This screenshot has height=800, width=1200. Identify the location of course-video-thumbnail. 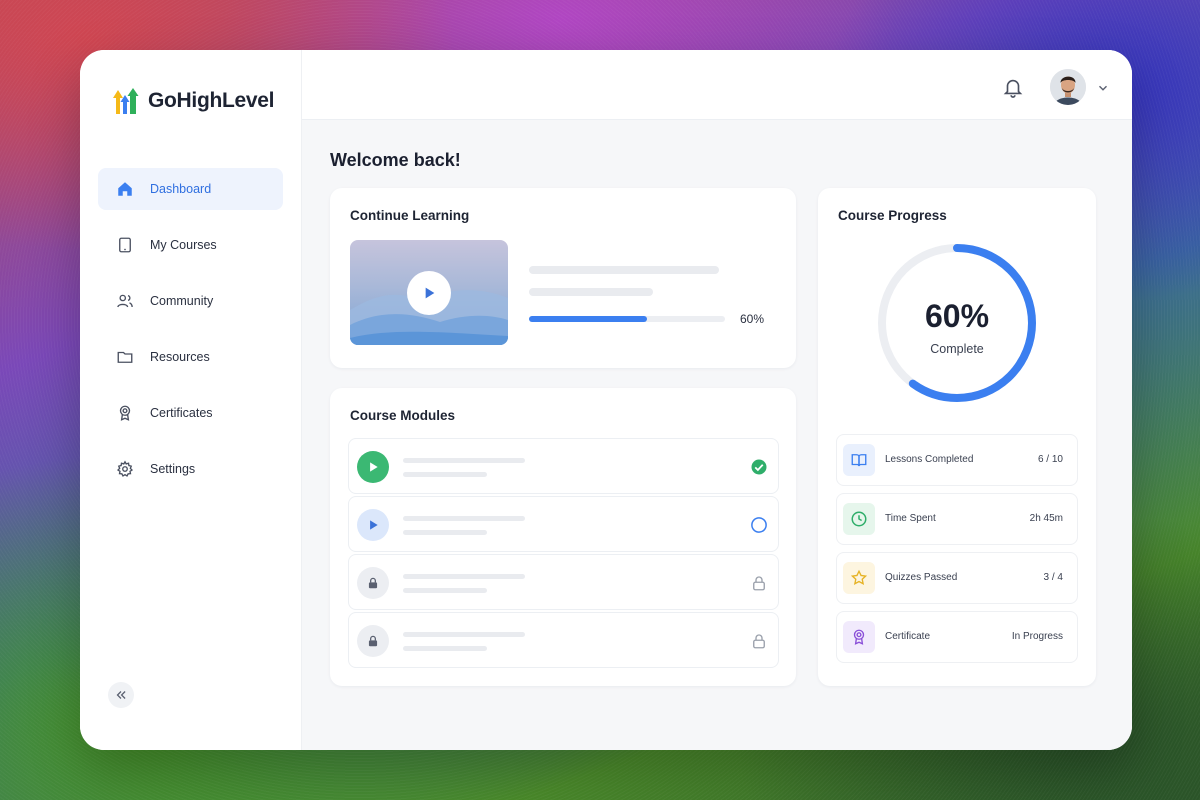
(429, 292).